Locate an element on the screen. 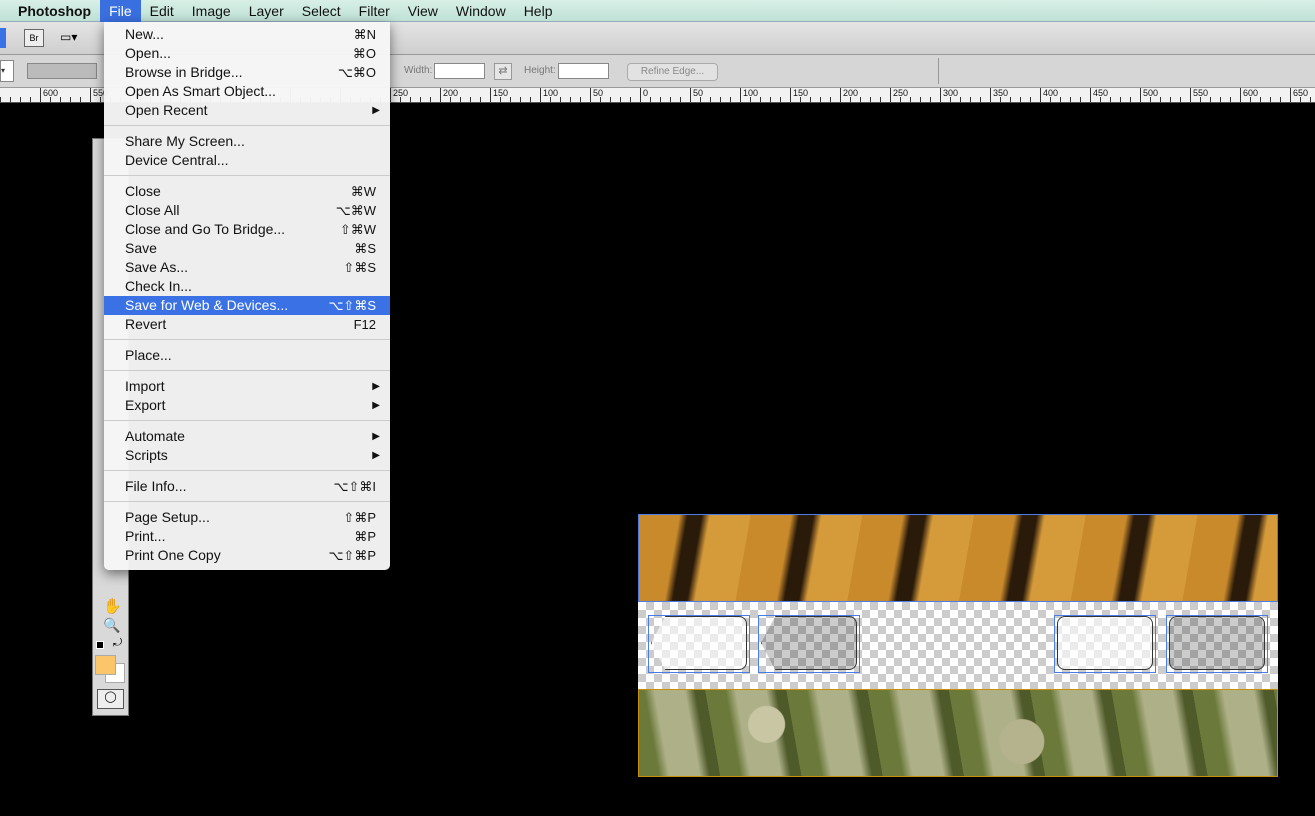 The image size is (1315, 816). menu-item-shortcut: ⌘O is located at coordinates (364, 53).